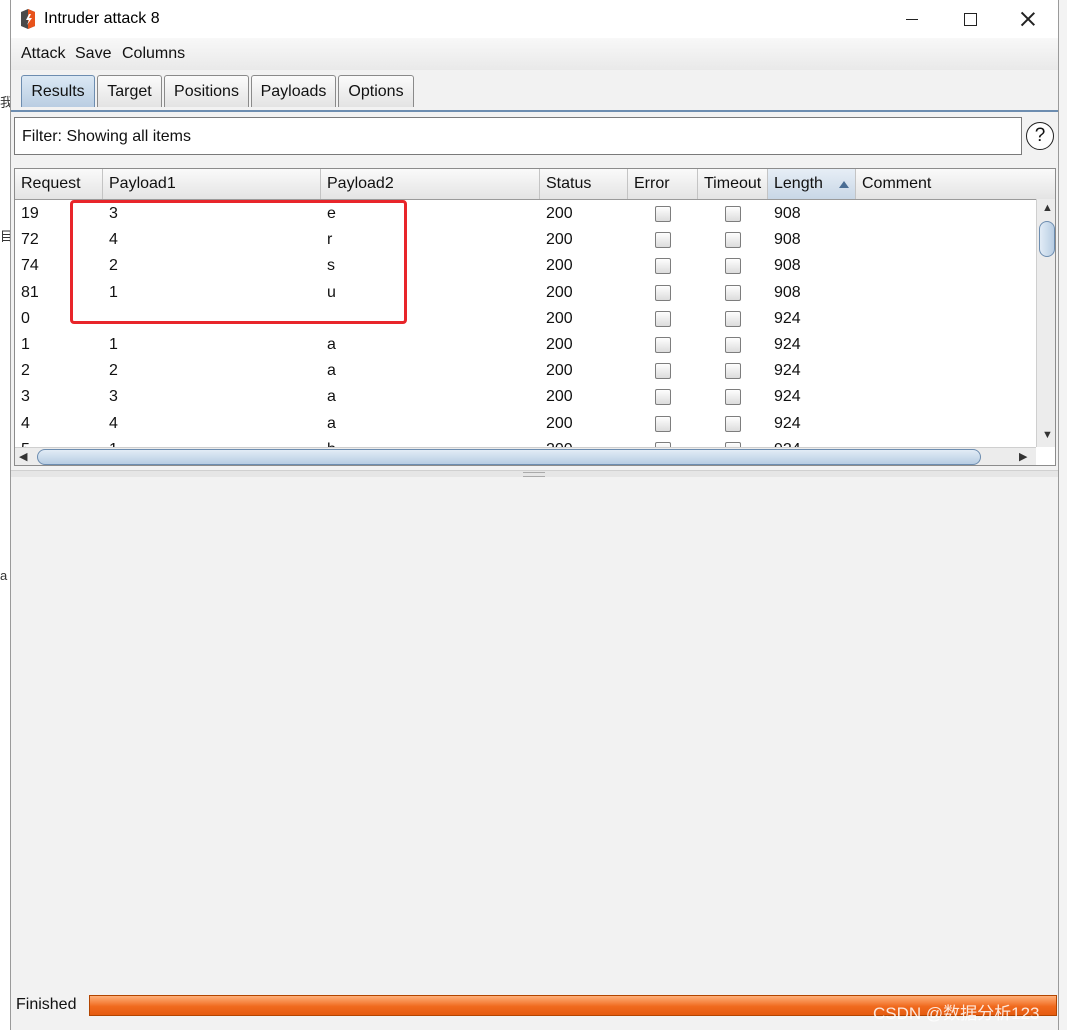 This screenshot has width=1067, height=1030. What do you see at coordinates (663, 184) in the screenshot?
I see `column-error: Error` at bounding box center [663, 184].